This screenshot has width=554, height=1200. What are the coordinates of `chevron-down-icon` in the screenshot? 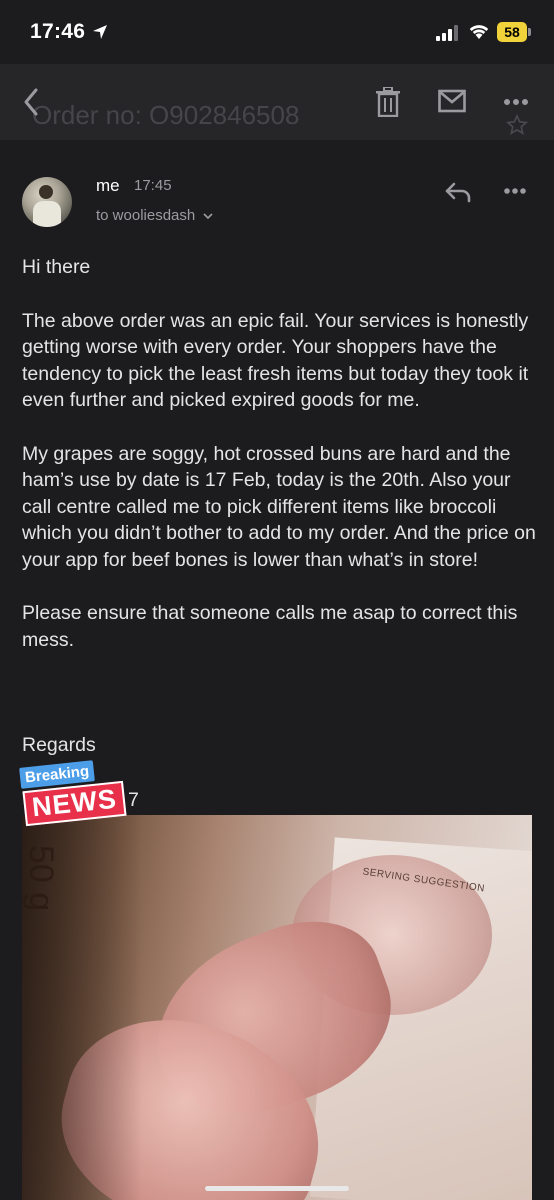 It's located at (208, 216).